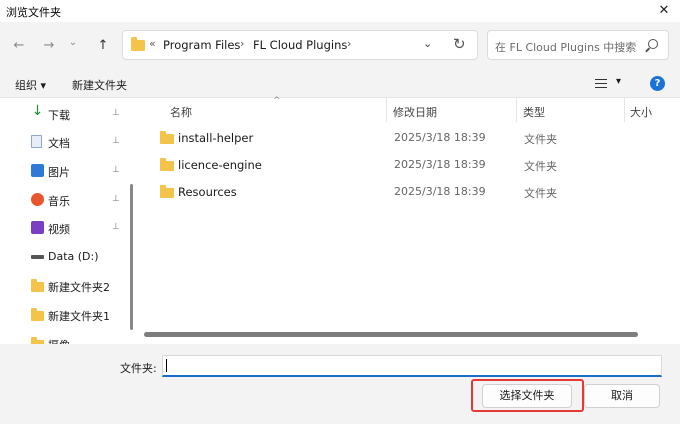 This screenshot has height=424, width=680. Describe the element at coordinates (19, 46) in the screenshot. I see `back-arrow-icon: ←` at that location.